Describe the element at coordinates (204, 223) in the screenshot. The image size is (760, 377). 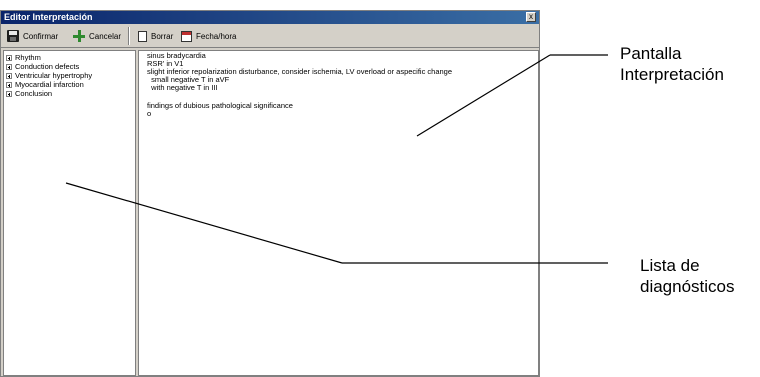
I see `list-callout-line` at that location.